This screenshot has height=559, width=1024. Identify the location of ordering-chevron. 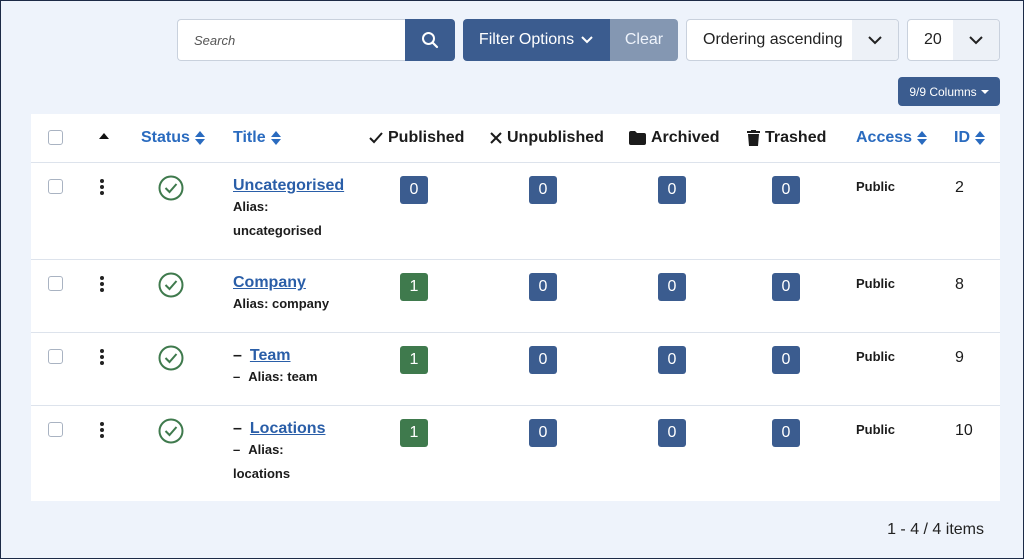
(875, 40).